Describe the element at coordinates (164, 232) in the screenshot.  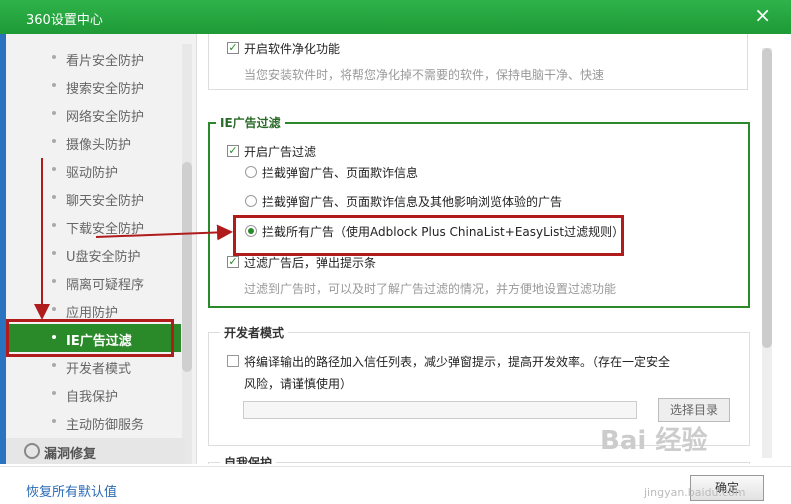
I see `annotation-arrow-right` at that location.